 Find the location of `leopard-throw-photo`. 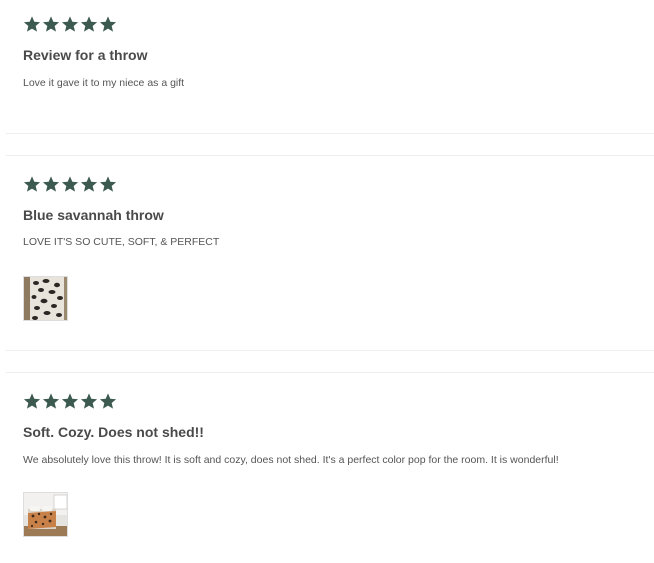

leopard-throw-photo is located at coordinates (45, 298).